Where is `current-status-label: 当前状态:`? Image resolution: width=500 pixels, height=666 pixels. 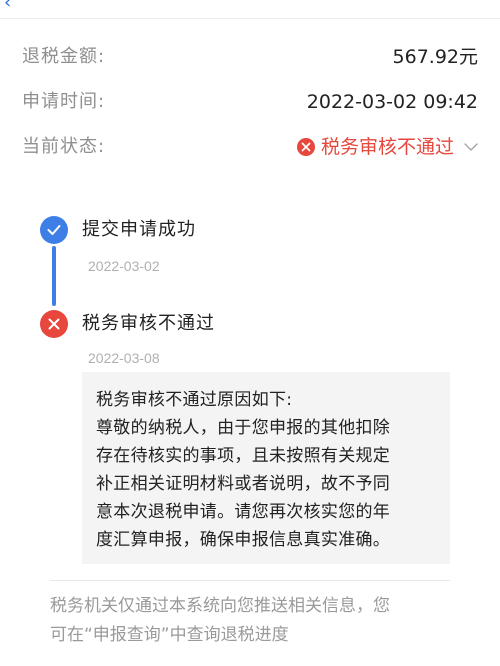 current-status-label: 当前状态: is located at coordinates (64, 146).